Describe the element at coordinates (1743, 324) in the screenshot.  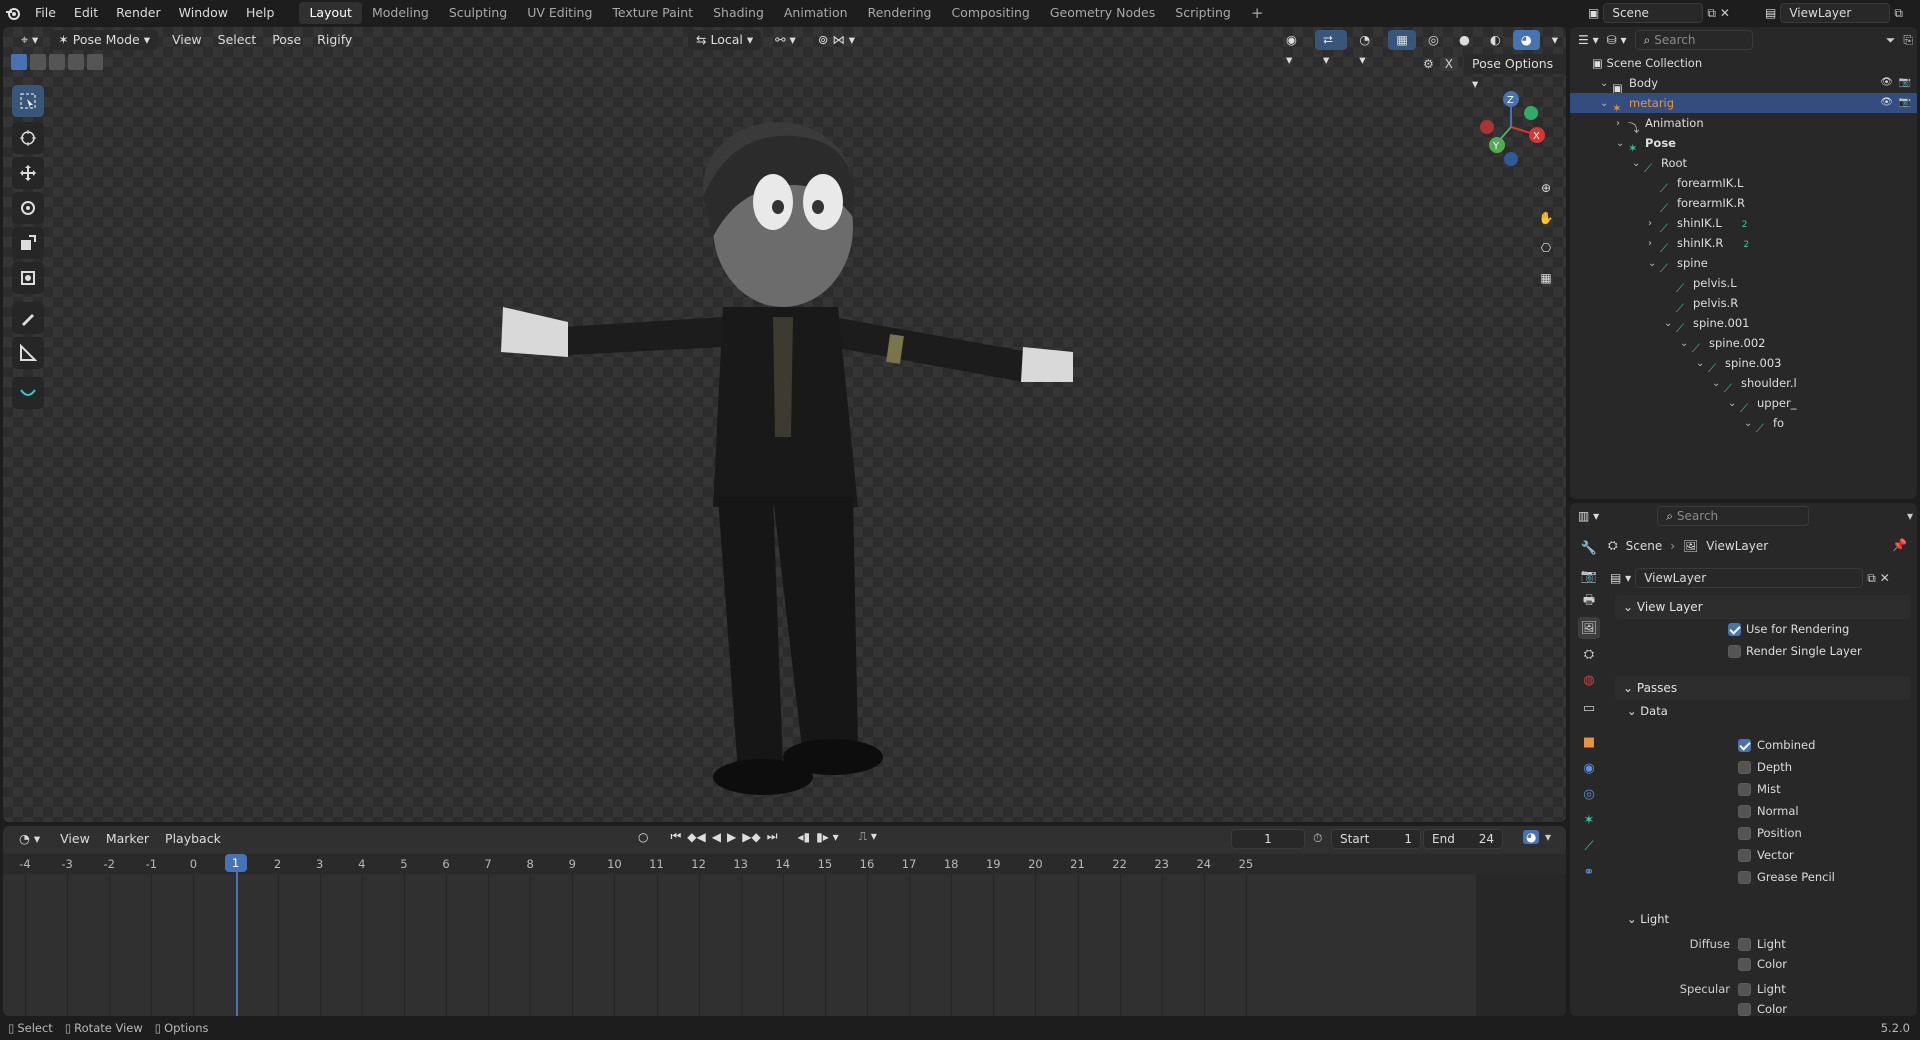
I see `outliner-row-spine-001: ⌄ ⟋ spine.001` at that location.